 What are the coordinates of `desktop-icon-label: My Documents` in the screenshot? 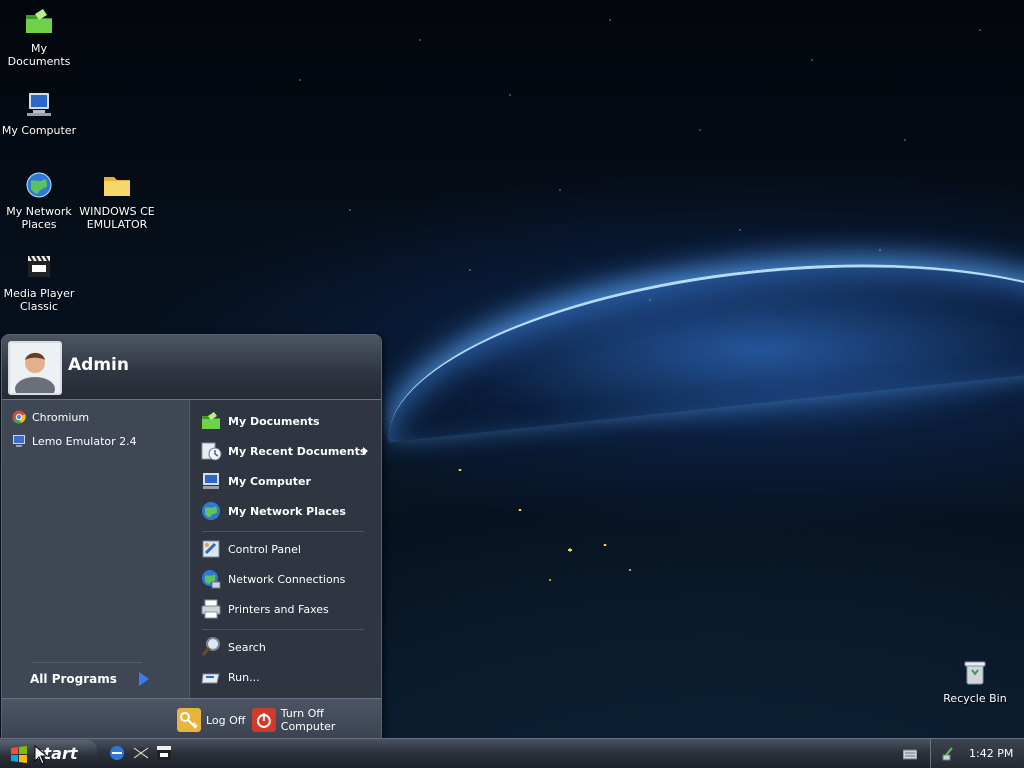 It's located at (39, 55).